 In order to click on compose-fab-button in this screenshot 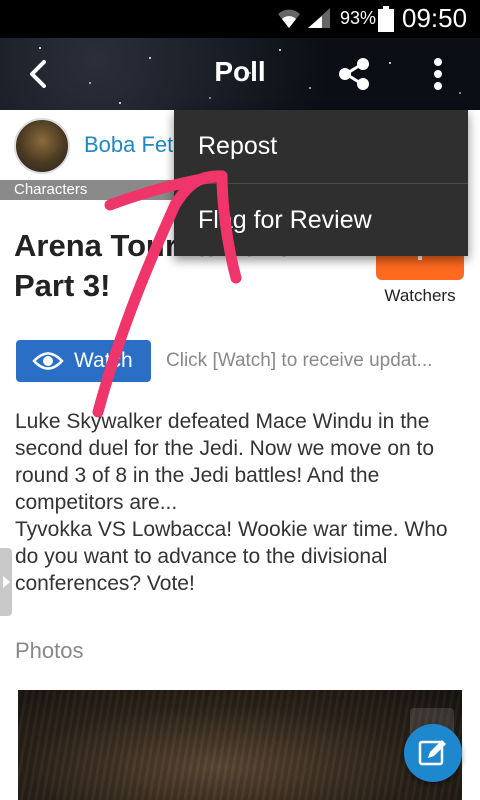, I will do `click(433, 753)`.